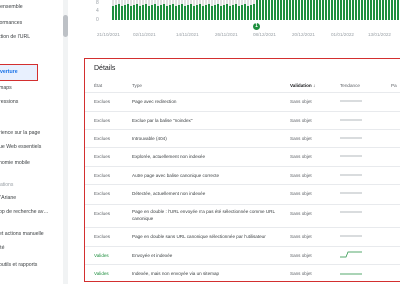 The width and height of the screenshot is (400, 284). Describe the element at coordinates (11, 7) in the screenshot. I see `sidebar-item: l'ensemble` at that location.